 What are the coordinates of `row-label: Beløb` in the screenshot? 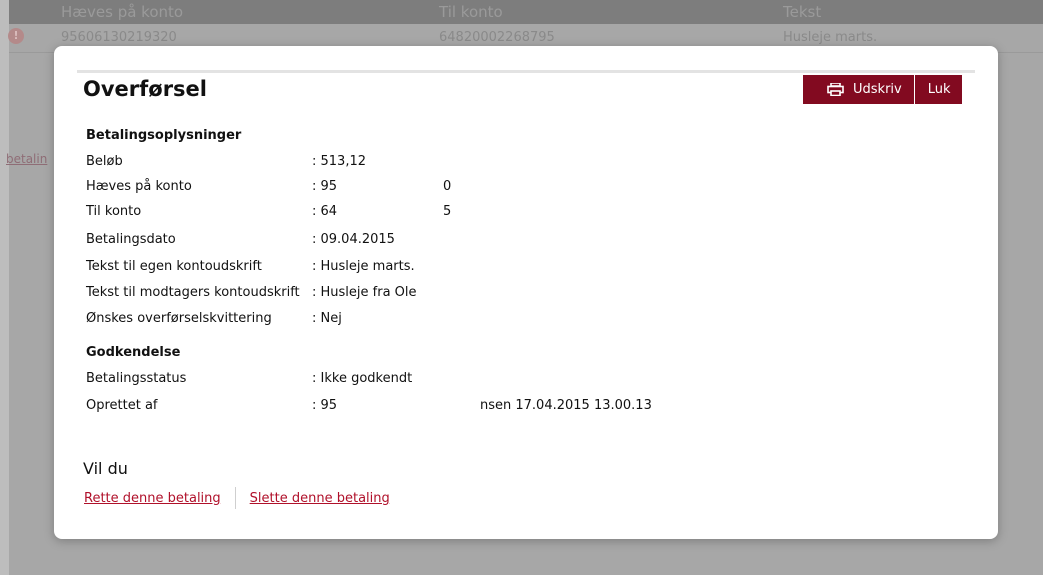 It's located at (104, 161).